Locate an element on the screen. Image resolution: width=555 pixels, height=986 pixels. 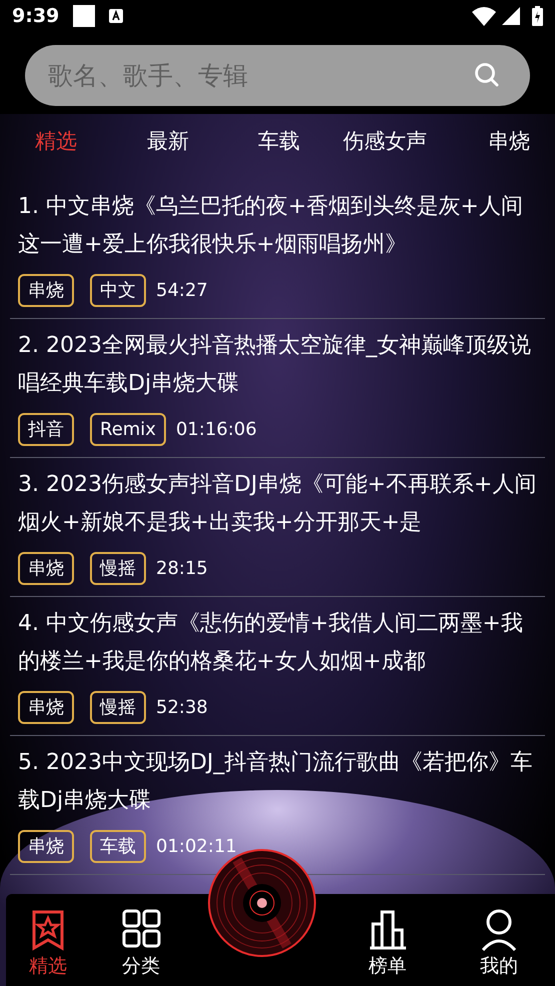
category-tab: 伤感女声 is located at coordinates (415, 142).